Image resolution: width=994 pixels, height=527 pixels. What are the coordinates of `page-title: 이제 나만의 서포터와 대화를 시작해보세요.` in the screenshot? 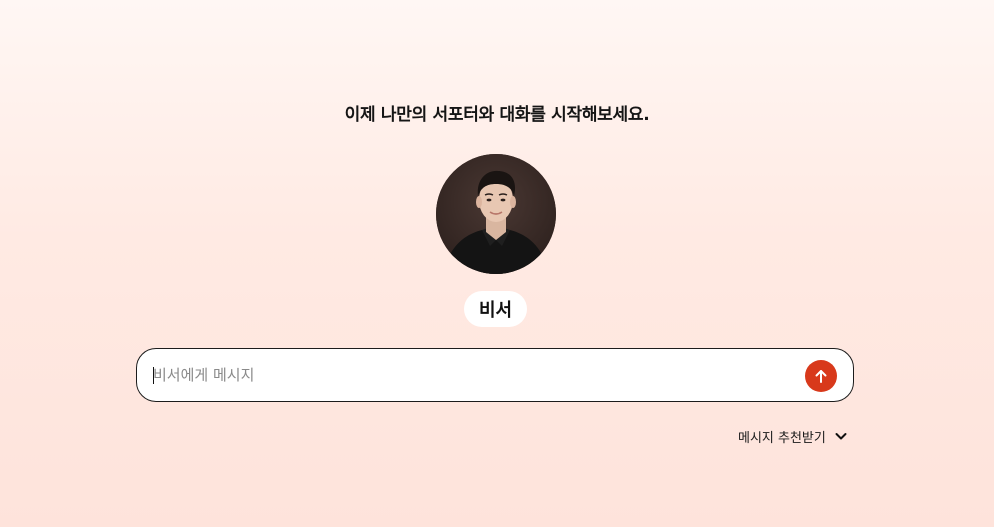 It's located at (497, 115).